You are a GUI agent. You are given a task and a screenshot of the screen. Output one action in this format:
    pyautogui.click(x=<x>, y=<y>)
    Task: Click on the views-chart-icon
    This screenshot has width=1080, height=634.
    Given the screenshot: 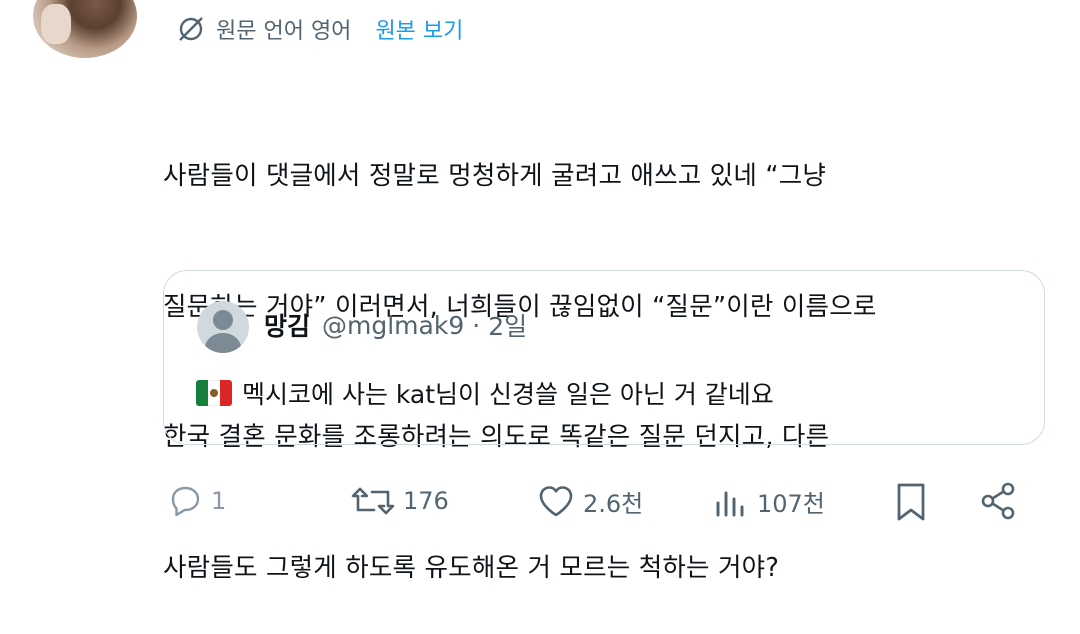 What is the action you would take?
    pyautogui.click(x=730, y=504)
    